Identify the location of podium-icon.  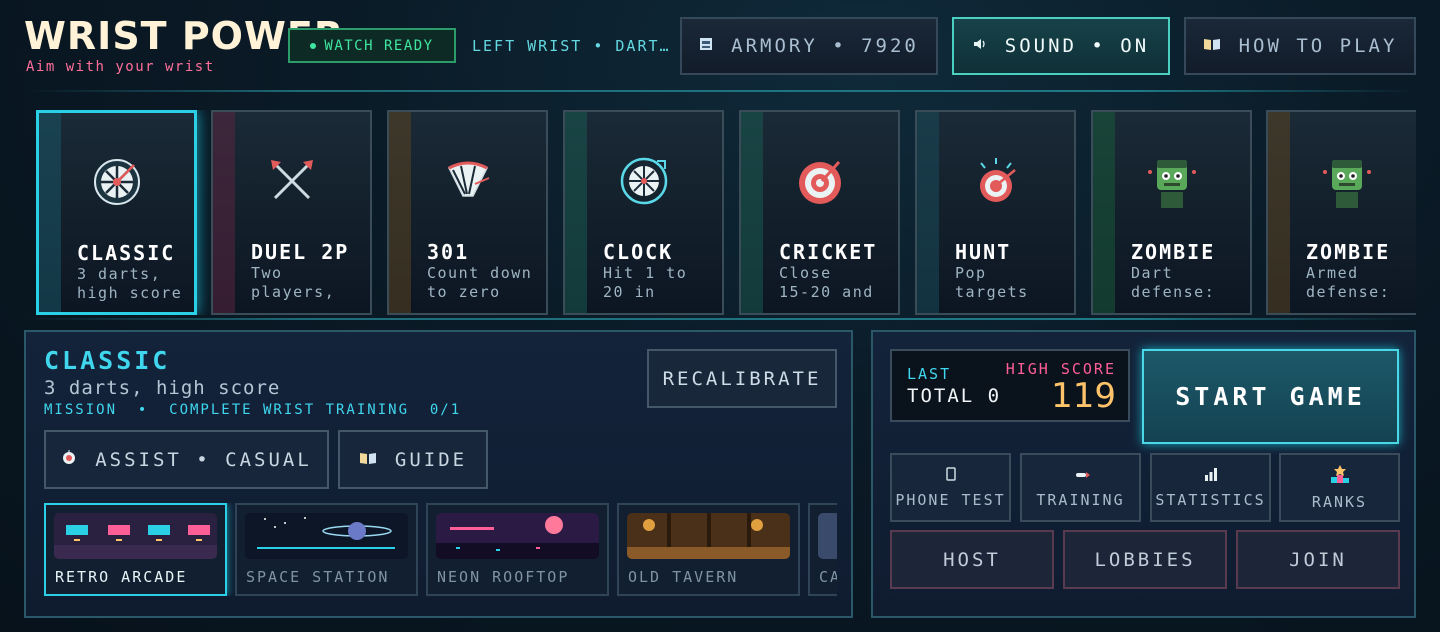
(1340, 475).